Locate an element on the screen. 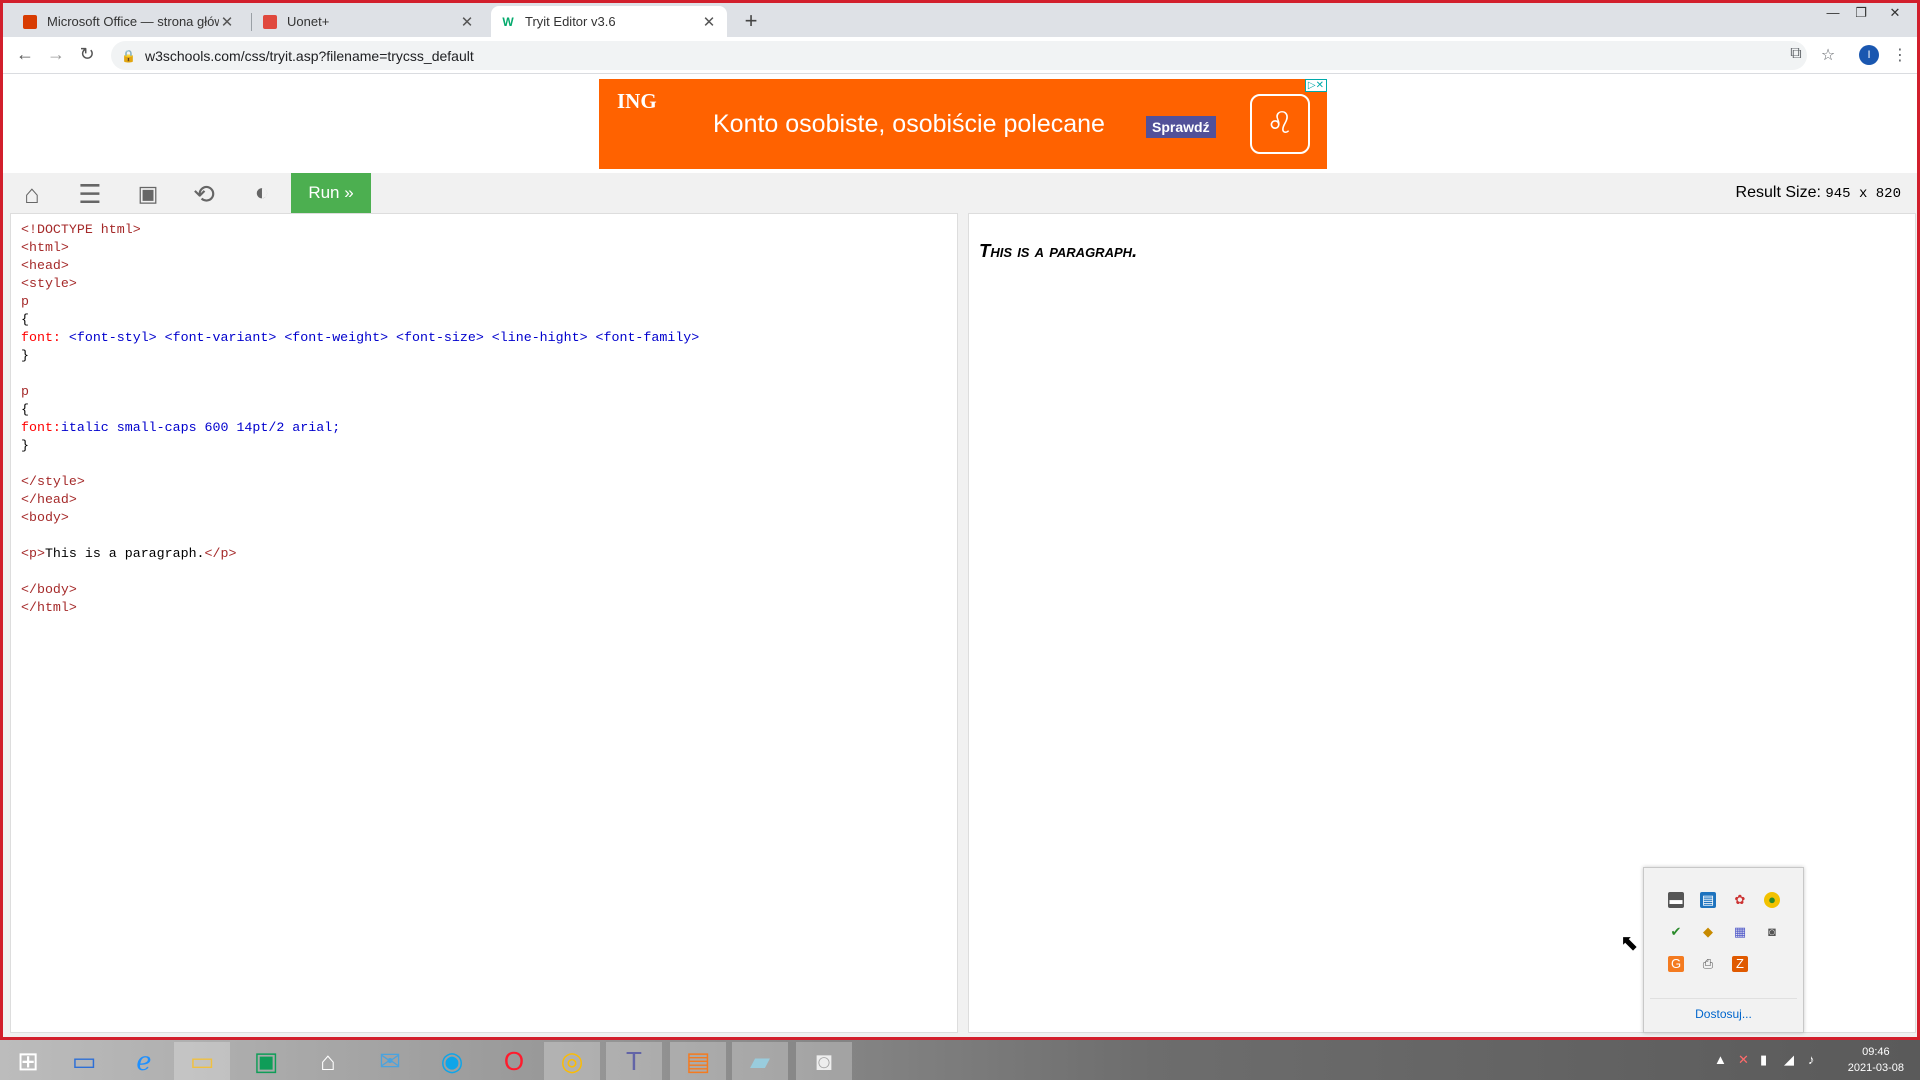 The height and width of the screenshot is (1080, 1920). reload-icon: ↻ is located at coordinates (87, 54).